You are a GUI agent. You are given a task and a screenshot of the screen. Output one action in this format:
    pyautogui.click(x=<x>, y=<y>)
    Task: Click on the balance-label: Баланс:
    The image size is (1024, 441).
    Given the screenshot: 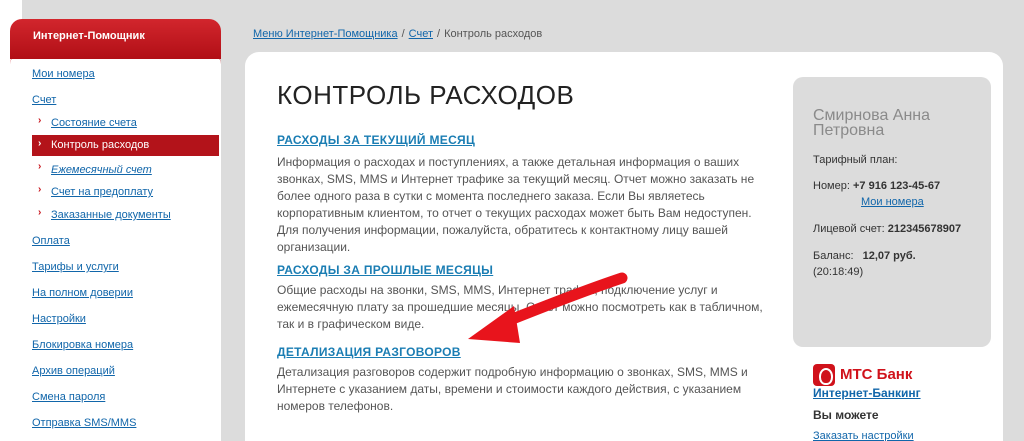 What is the action you would take?
    pyautogui.click(x=833, y=256)
    